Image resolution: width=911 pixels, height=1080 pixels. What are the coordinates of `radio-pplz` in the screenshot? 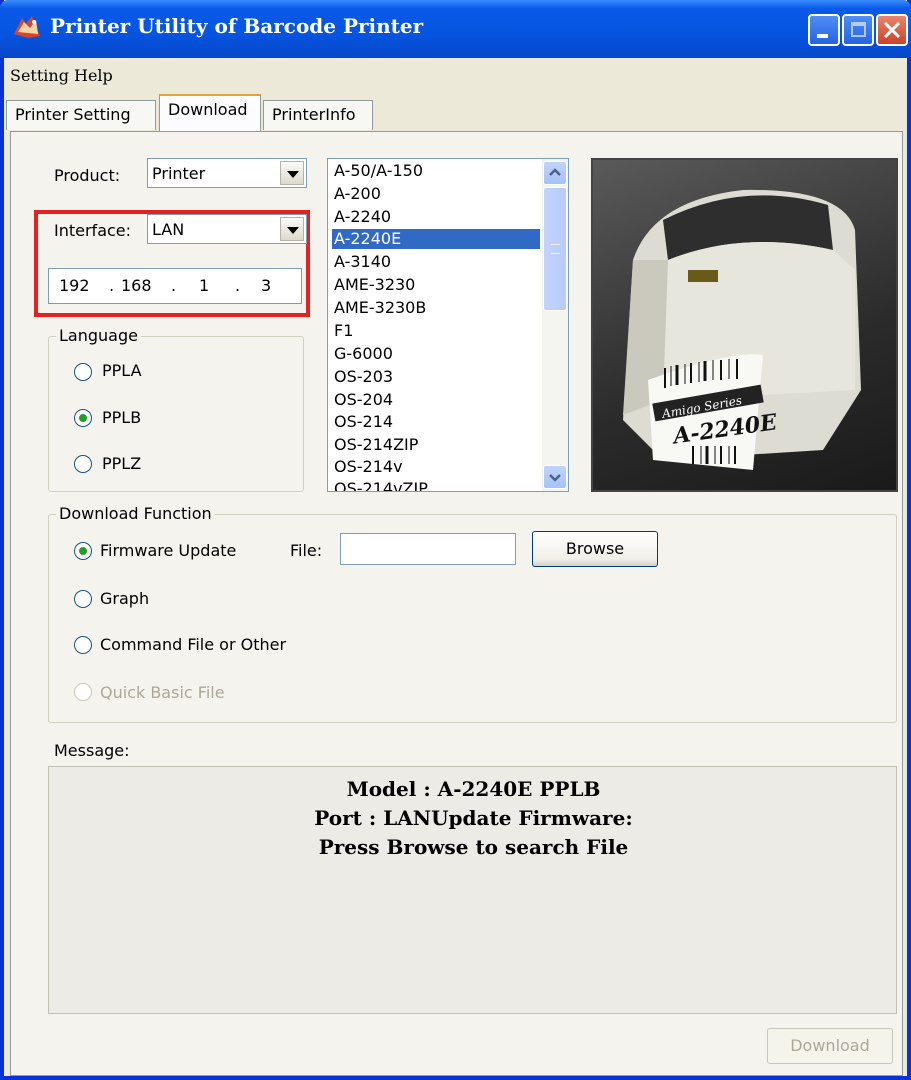 It's located at (84, 465).